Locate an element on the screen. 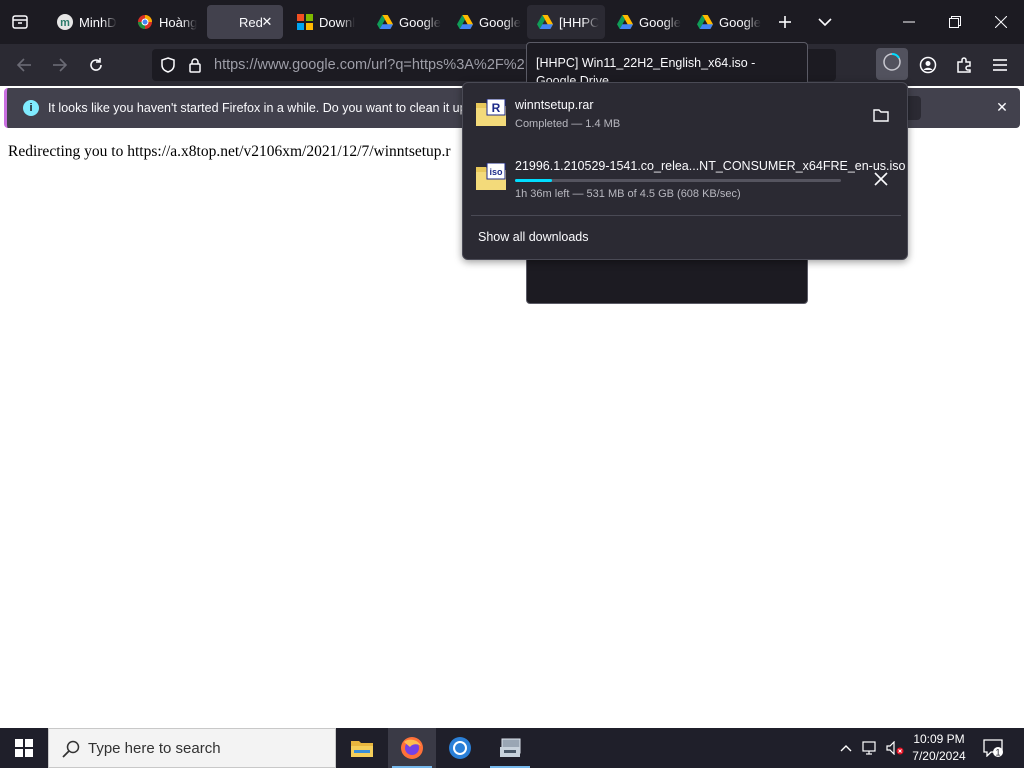 The height and width of the screenshot is (768, 1024). blank-icon is located at coordinates (225, 22).